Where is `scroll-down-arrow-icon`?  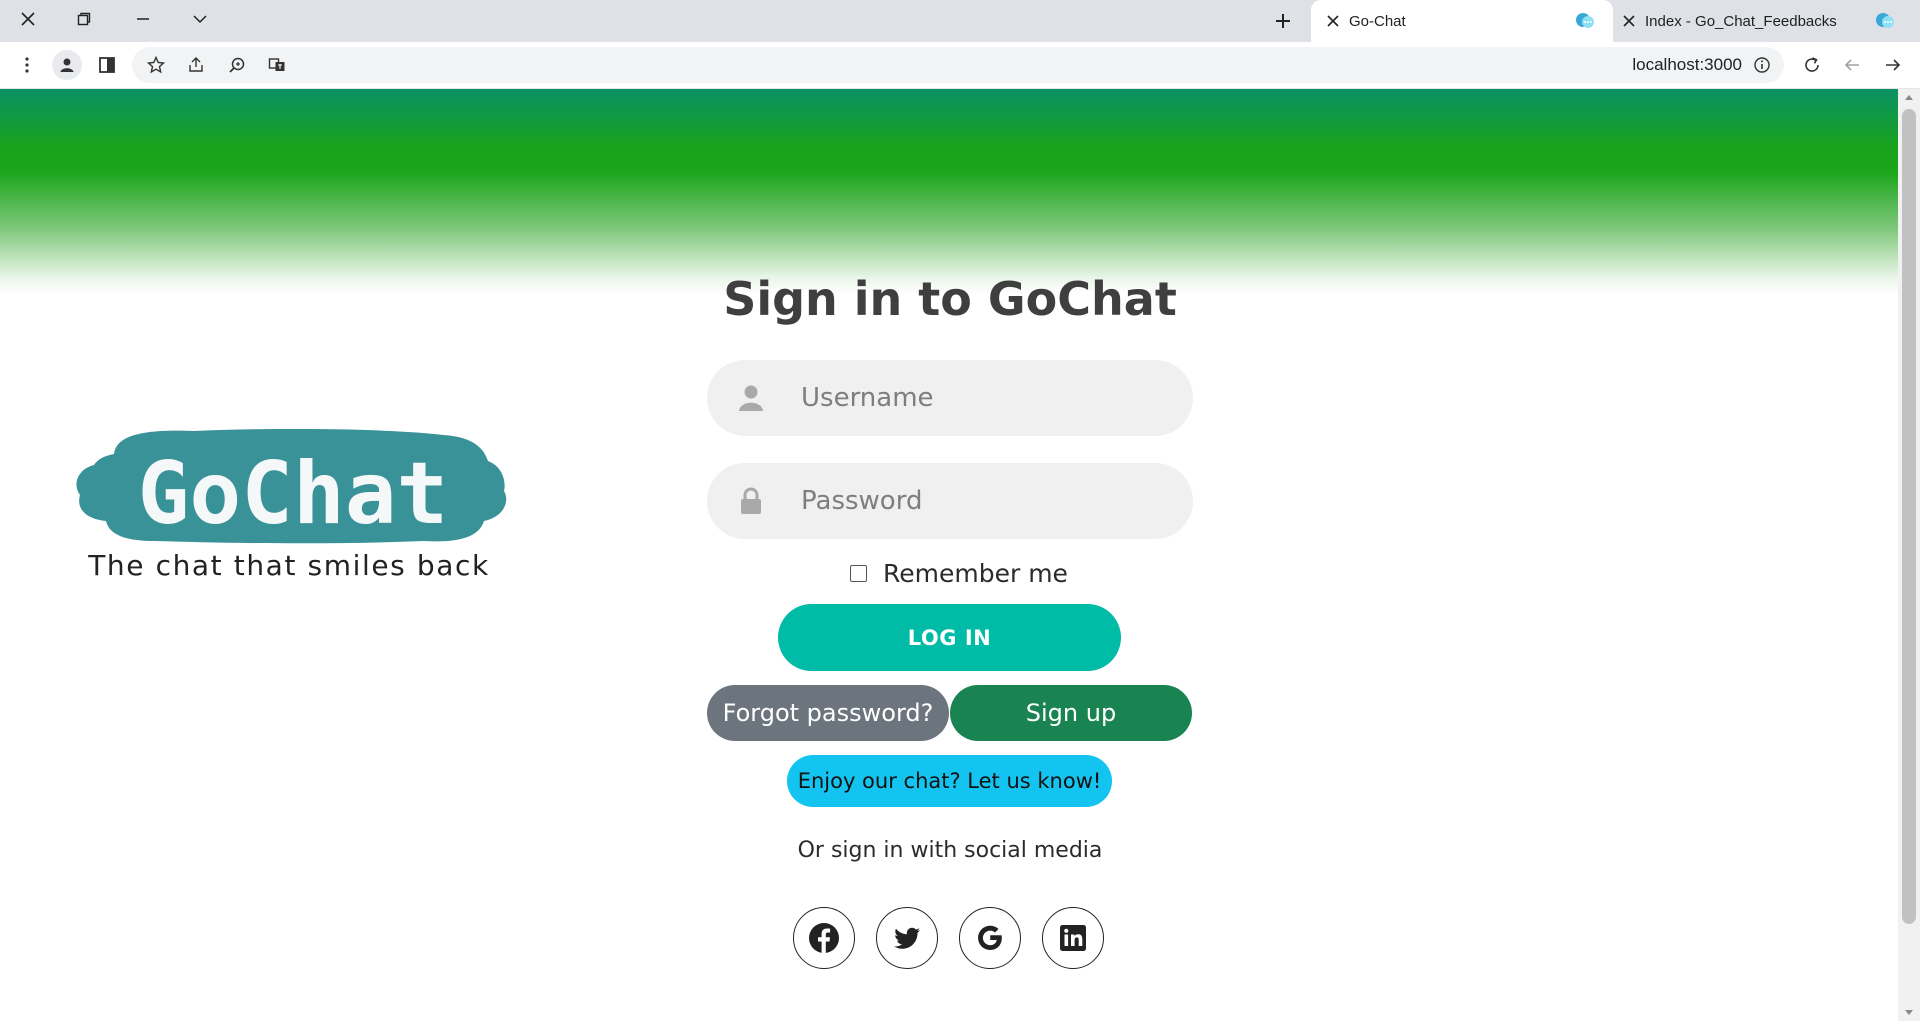 scroll-down-arrow-icon is located at coordinates (1909, 1013).